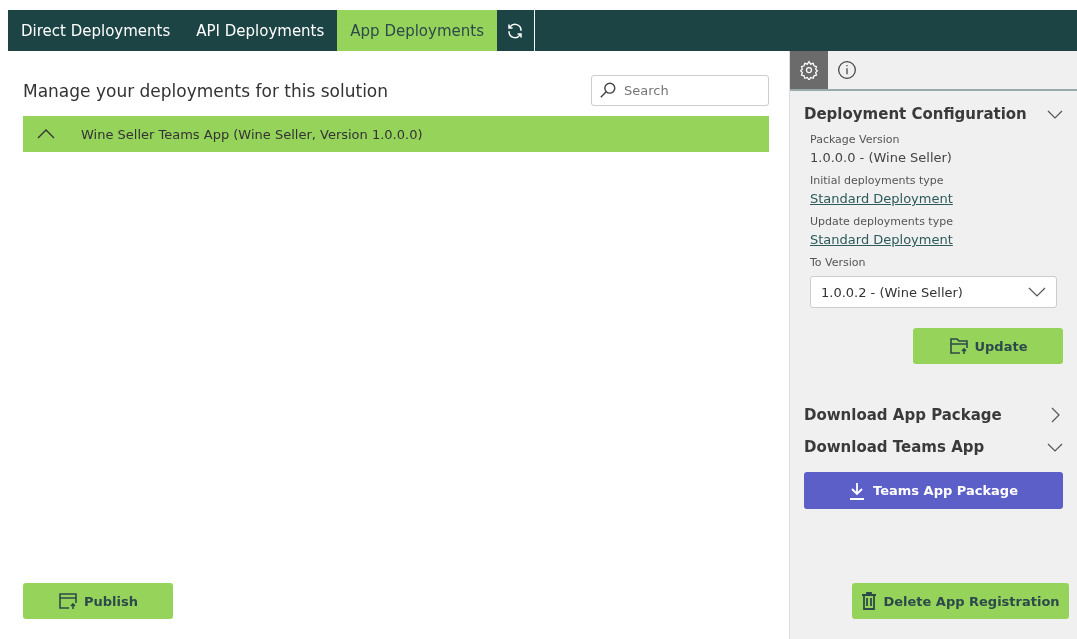 This screenshot has width=1077, height=639. I want to click on field-value: 1.0.0.0 - (Wine Seller), so click(881, 157).